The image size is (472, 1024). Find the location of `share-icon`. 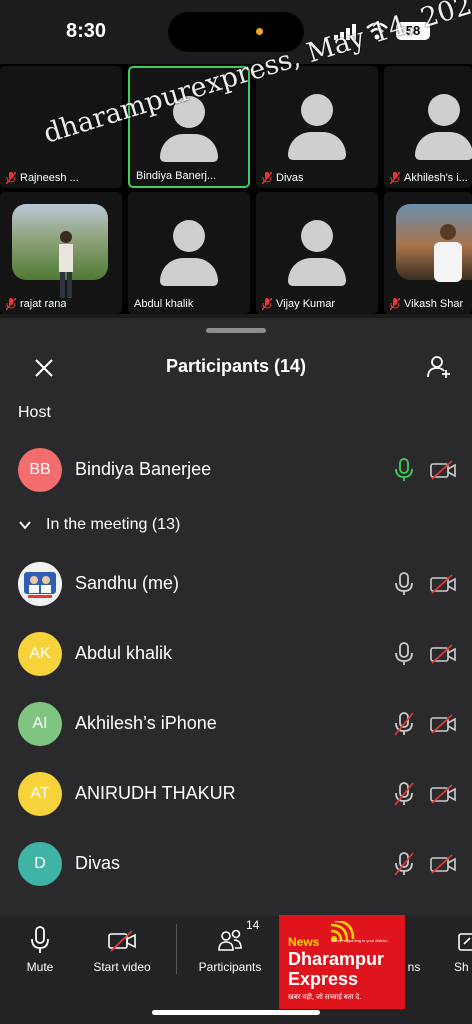

share-icon is located at coordinates (465, 942).